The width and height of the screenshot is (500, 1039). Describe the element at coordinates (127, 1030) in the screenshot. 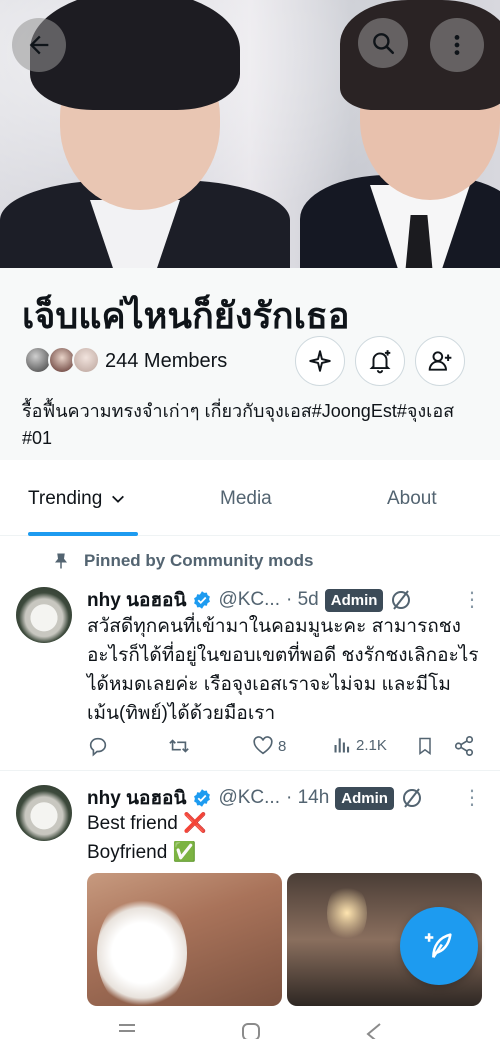

I see `recents-icon` at that location.